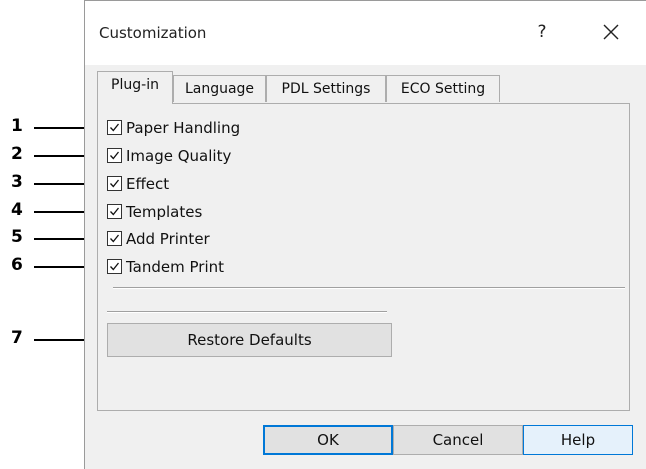 The width and height of the screenshot is (646, 469). I want to click on add-printer-checkbox, so click(114, 238).